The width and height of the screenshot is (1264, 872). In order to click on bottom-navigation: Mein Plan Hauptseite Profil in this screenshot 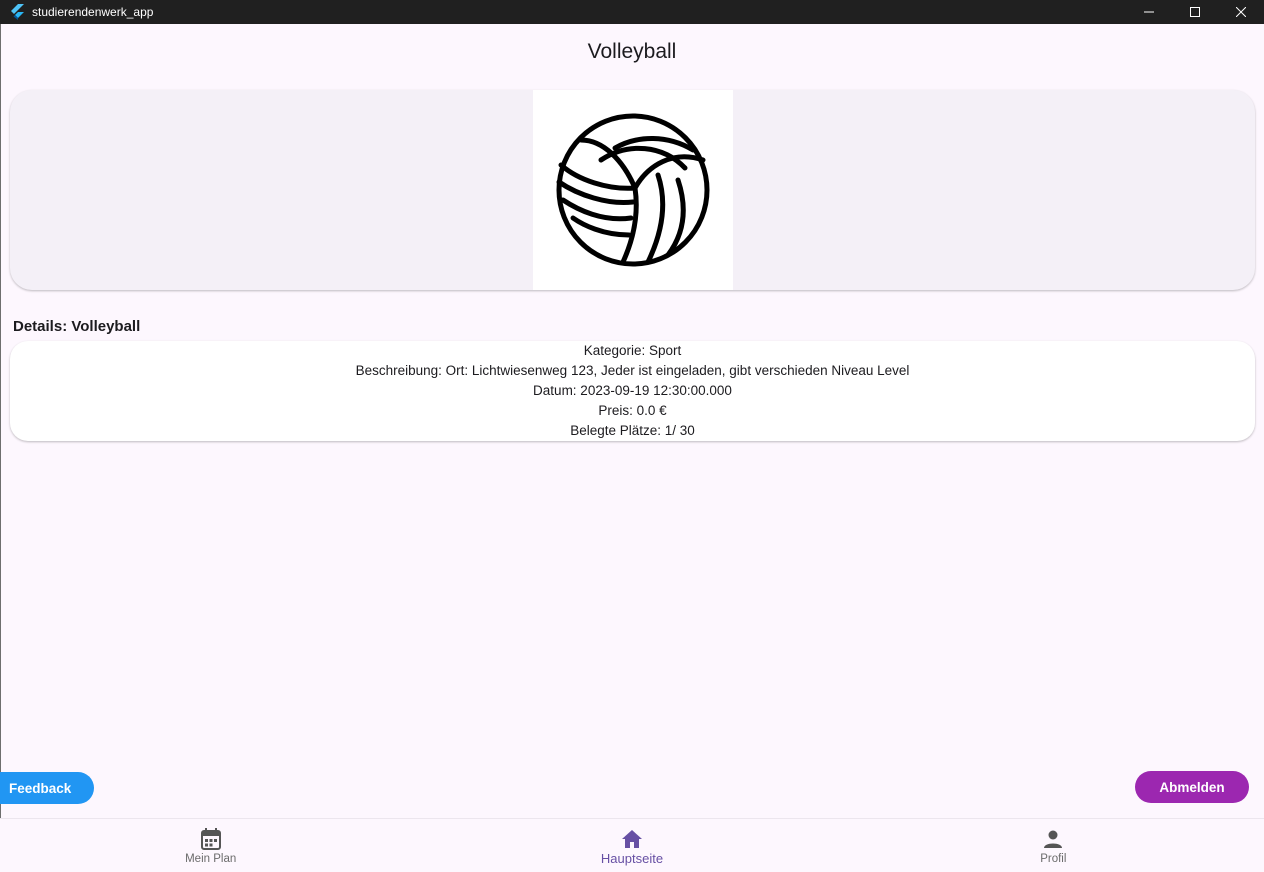, I will do `click(632, 845)`.